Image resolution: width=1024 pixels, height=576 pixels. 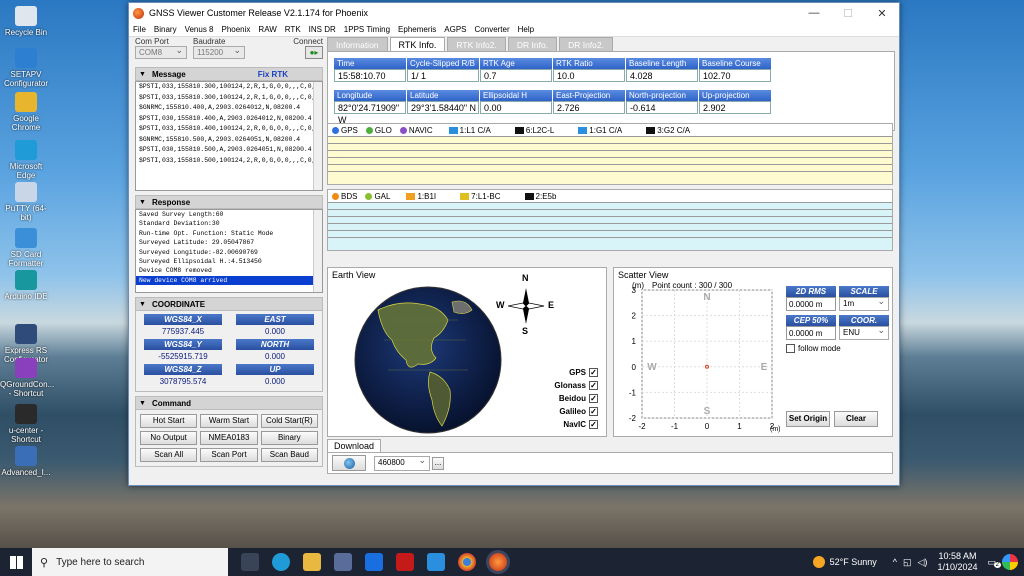 I want to click on desktop-icon: Arduino IDE, so click(x=26, y=285).